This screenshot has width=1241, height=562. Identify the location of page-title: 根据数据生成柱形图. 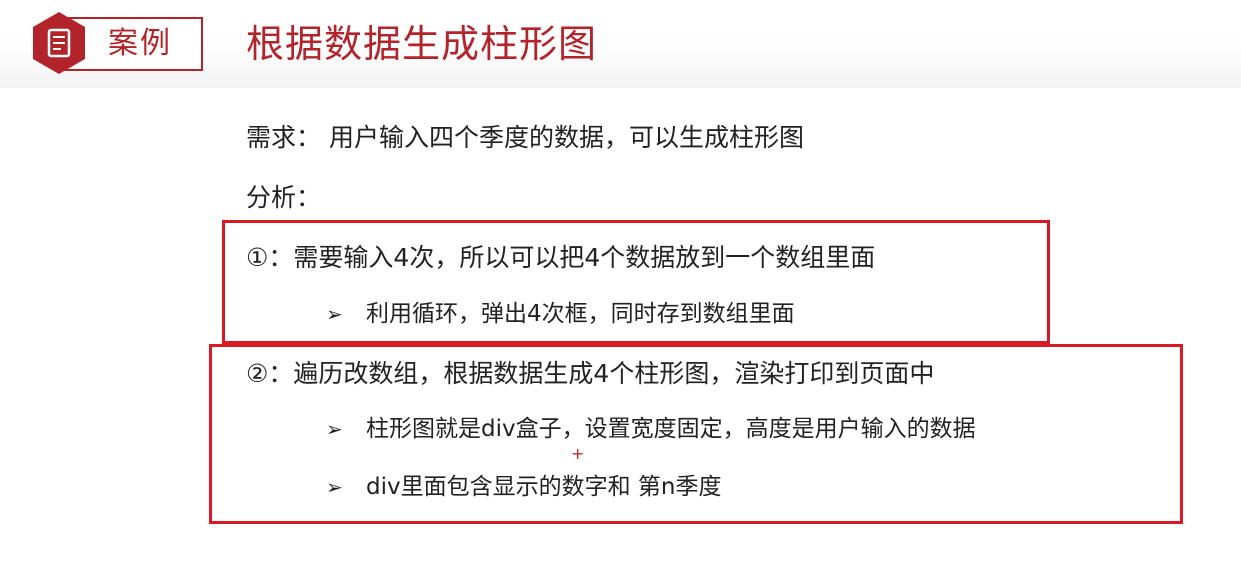
(422, 44).